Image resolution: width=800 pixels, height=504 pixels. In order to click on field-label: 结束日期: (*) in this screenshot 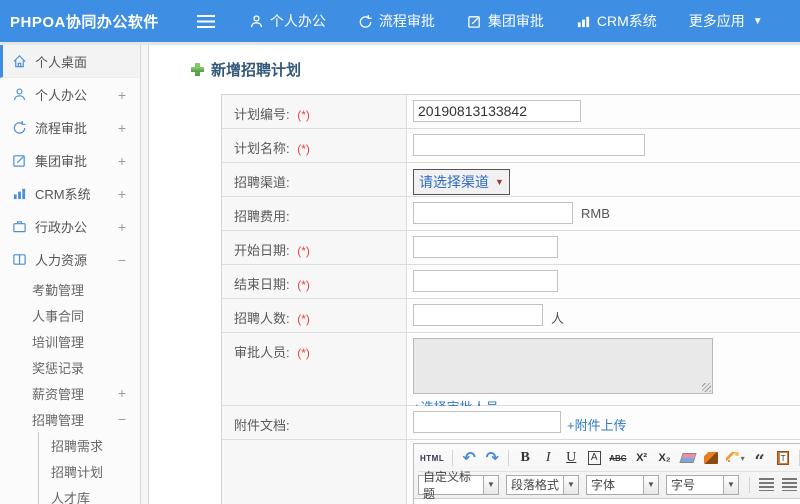, I will do `click(314, 281)`.